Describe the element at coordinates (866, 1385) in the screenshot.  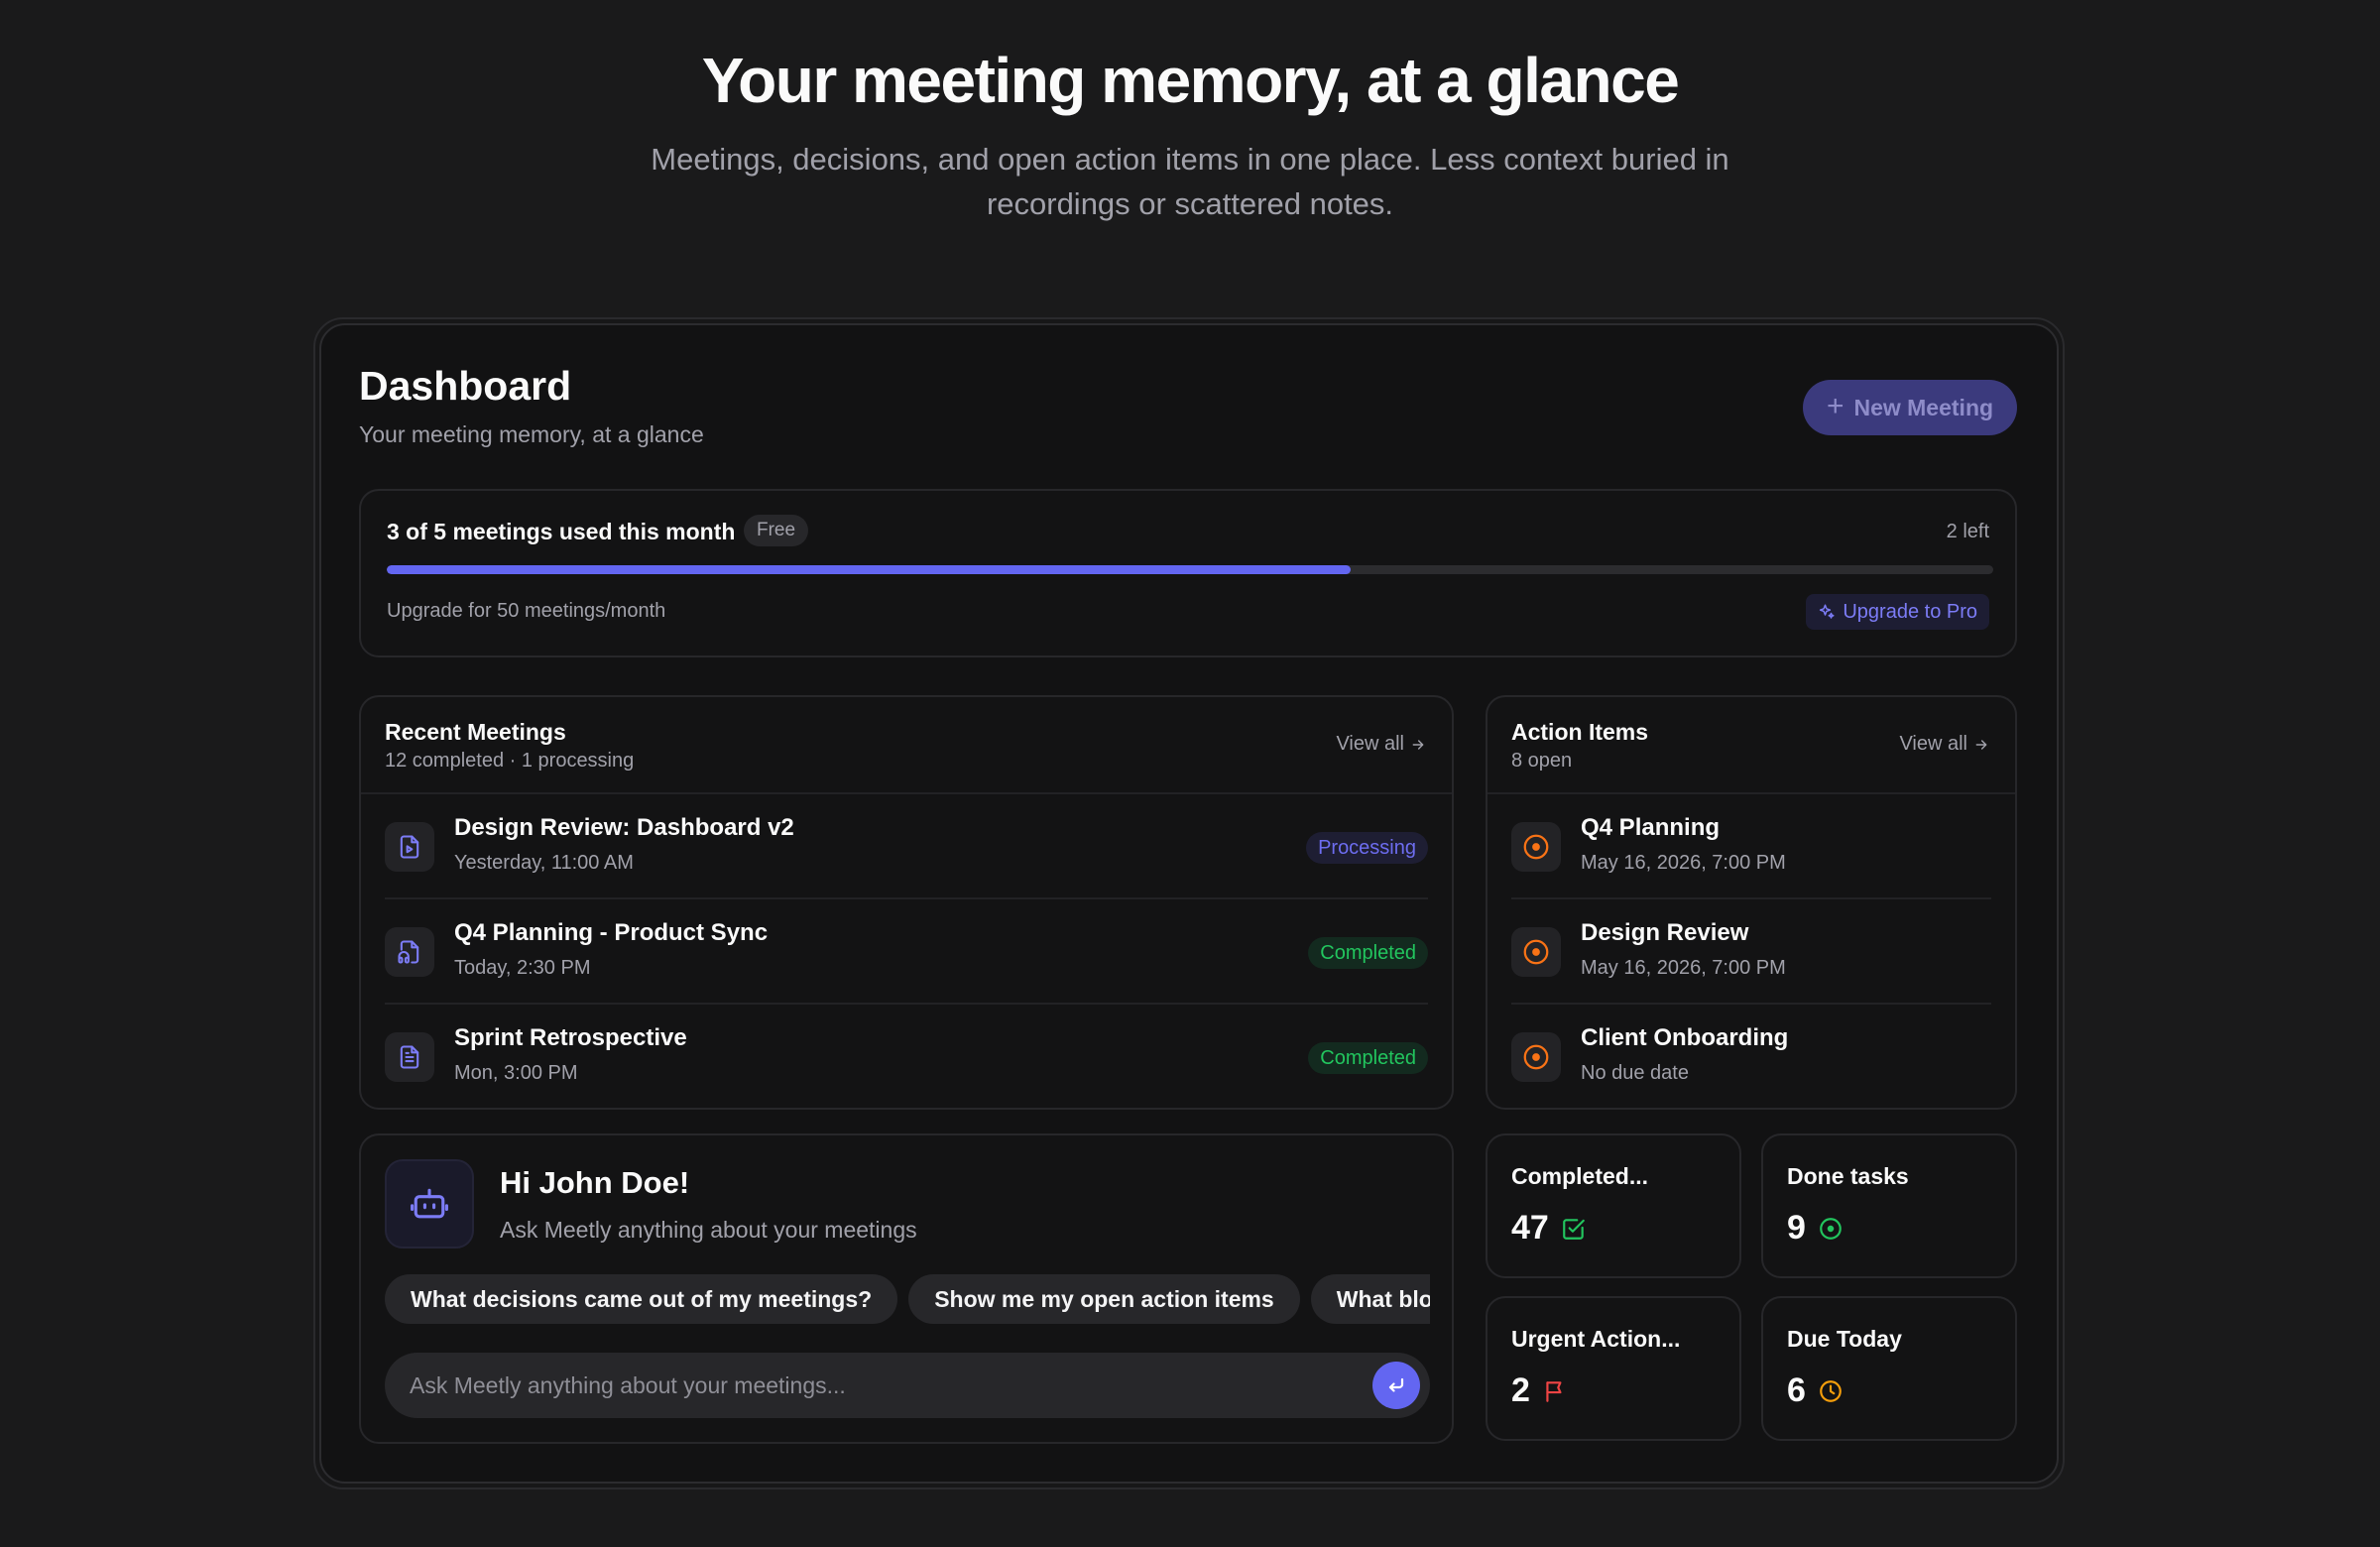
I see `assistant-input` at that location.